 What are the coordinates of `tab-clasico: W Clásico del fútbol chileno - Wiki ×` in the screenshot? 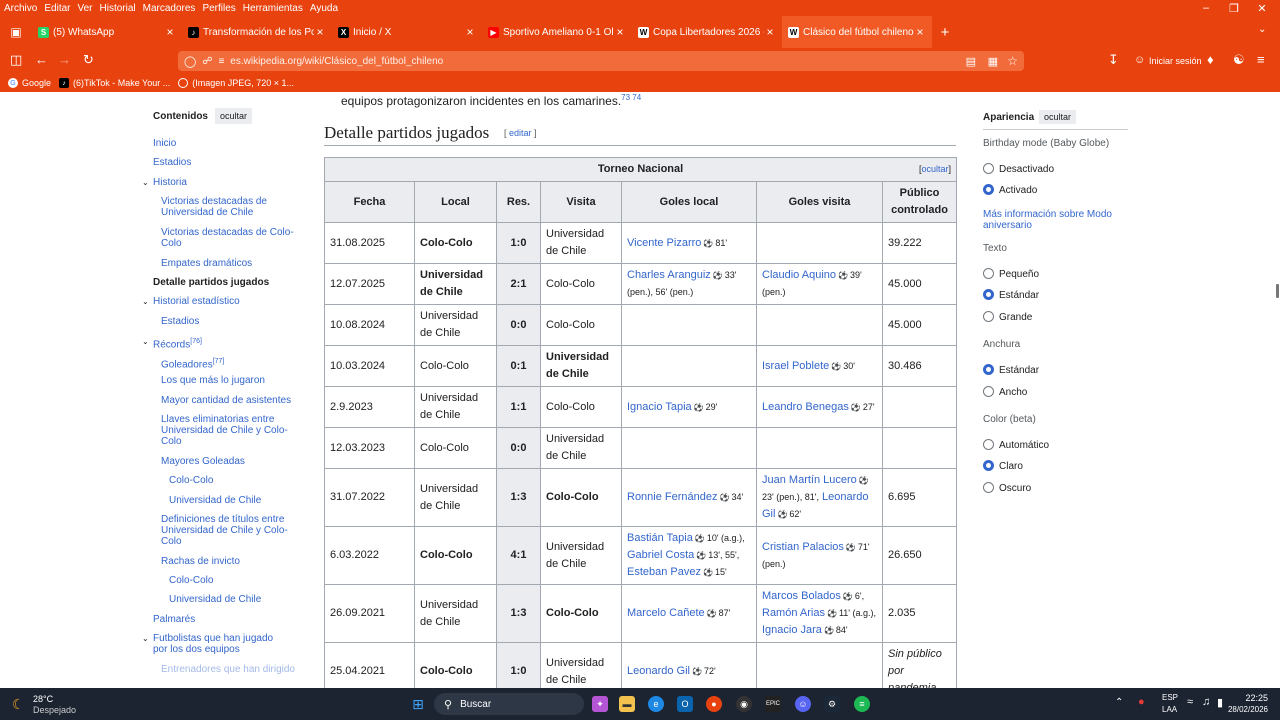 It's located at (857, 32).